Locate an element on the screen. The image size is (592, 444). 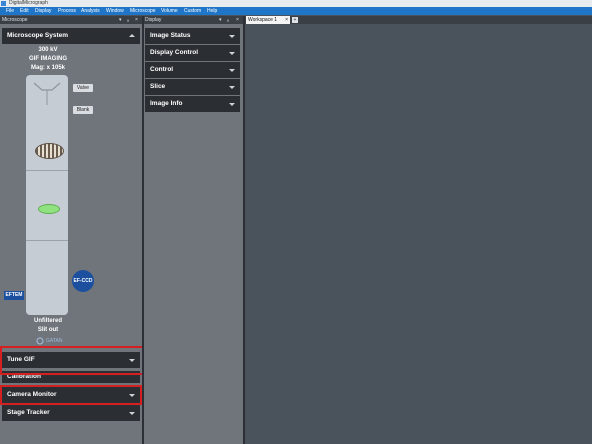
lens-icon is located at coordinates (49, 209).